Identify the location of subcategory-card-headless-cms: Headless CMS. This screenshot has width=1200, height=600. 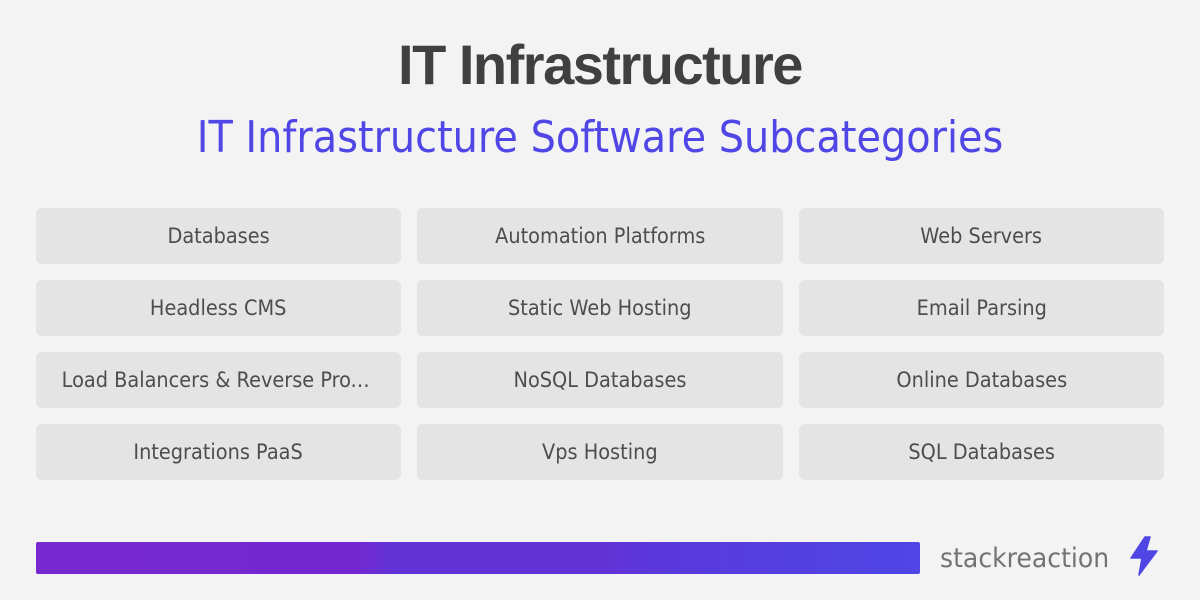
(218, 308).